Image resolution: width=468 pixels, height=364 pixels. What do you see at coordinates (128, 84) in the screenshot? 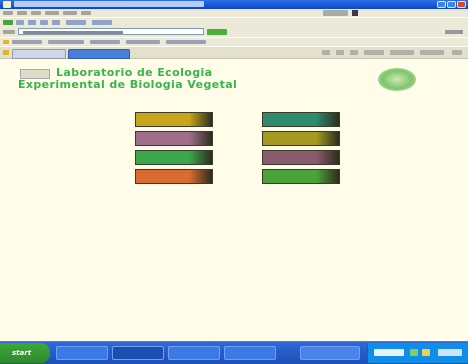
I see `page-title-line2: Experimental de Biologia Vegetal` at bounding box center [128, 84].